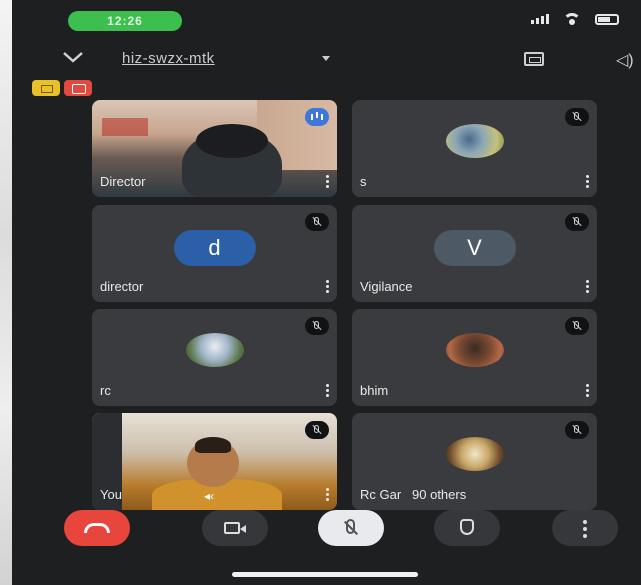  I want to click on status-time: 12:26, so click(125, 21).